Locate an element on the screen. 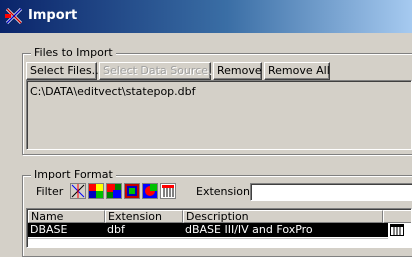  remove-all-button: Remove All is located at coordinates (297, 71).